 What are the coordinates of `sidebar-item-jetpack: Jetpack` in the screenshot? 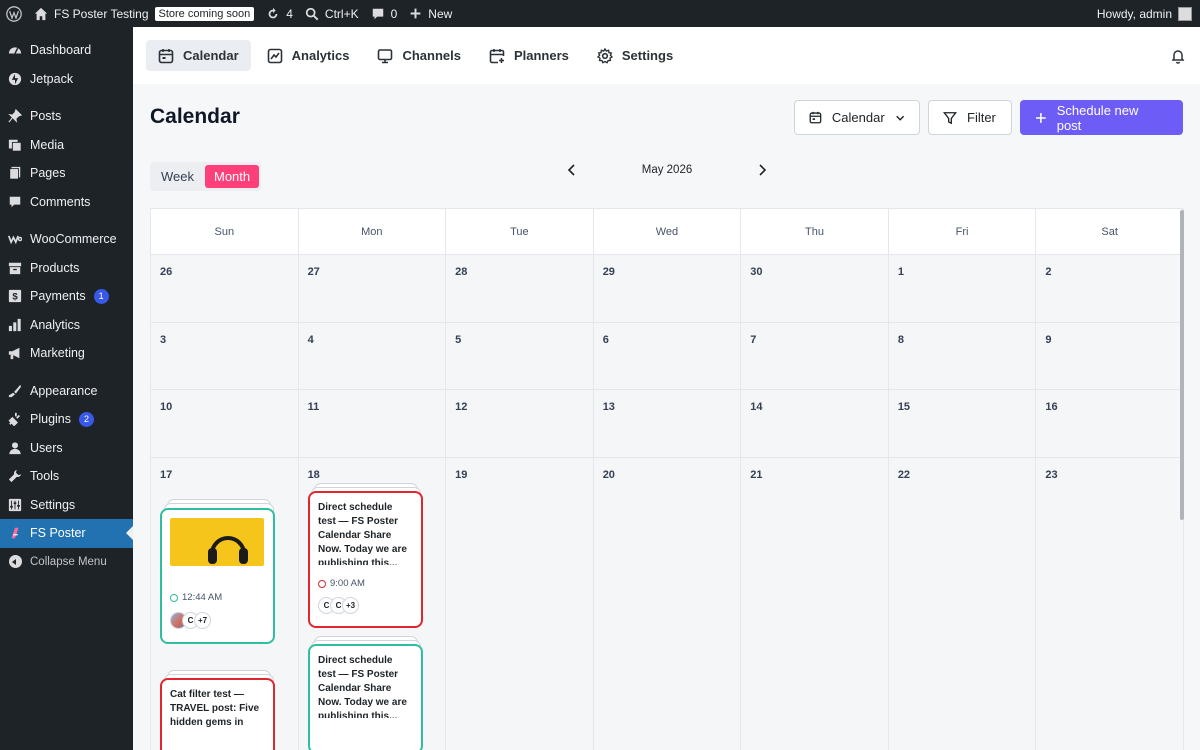 It's located at (66, 79).